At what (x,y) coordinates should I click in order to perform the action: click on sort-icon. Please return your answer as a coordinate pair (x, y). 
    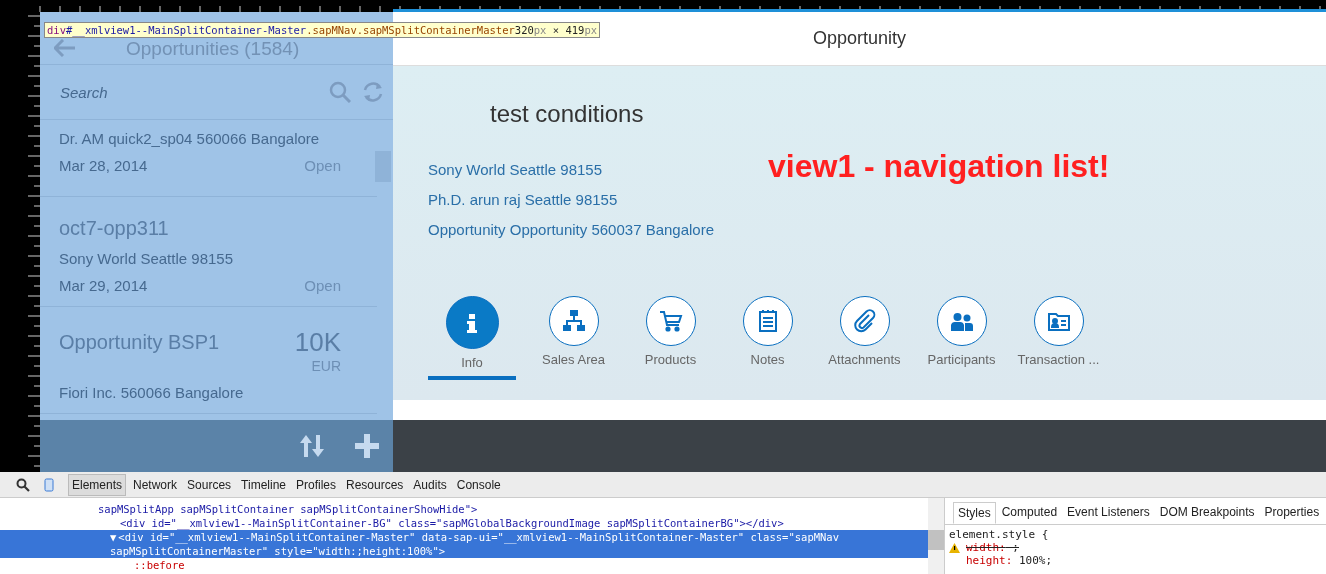
    Looking at the image, I should click on (312, 446).